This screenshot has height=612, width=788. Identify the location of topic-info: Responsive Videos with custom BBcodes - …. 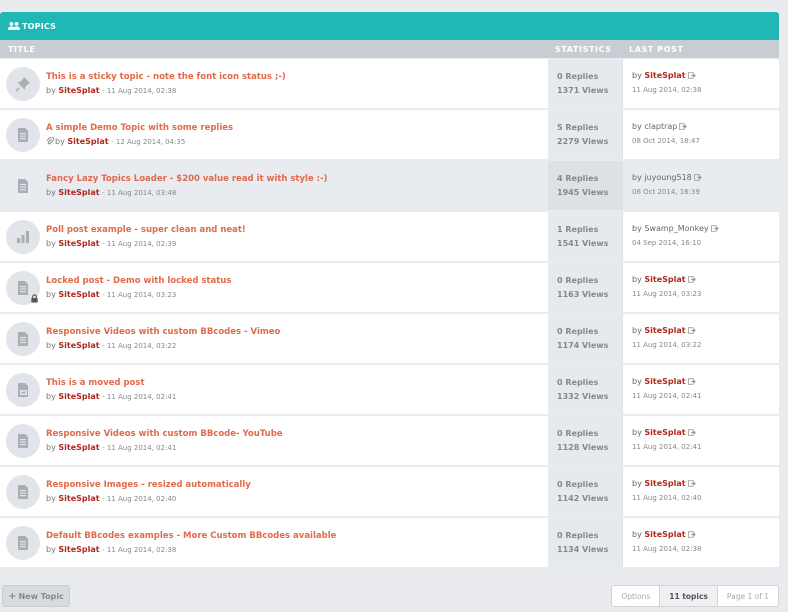
(163, 339).